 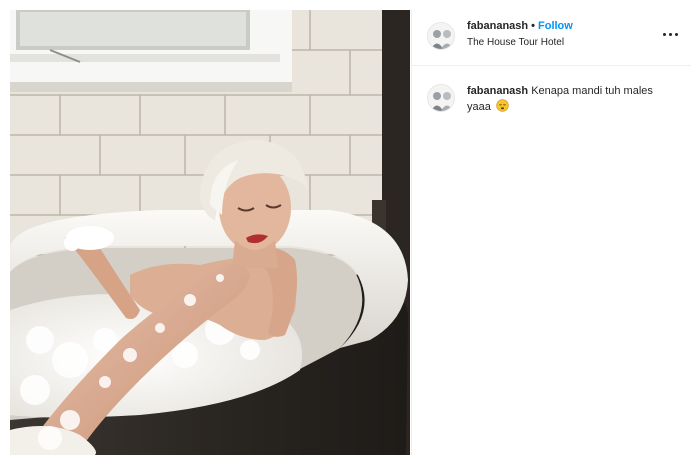 I want to click on sleepy-face-emoji-icon, so click(x=502, y=105).